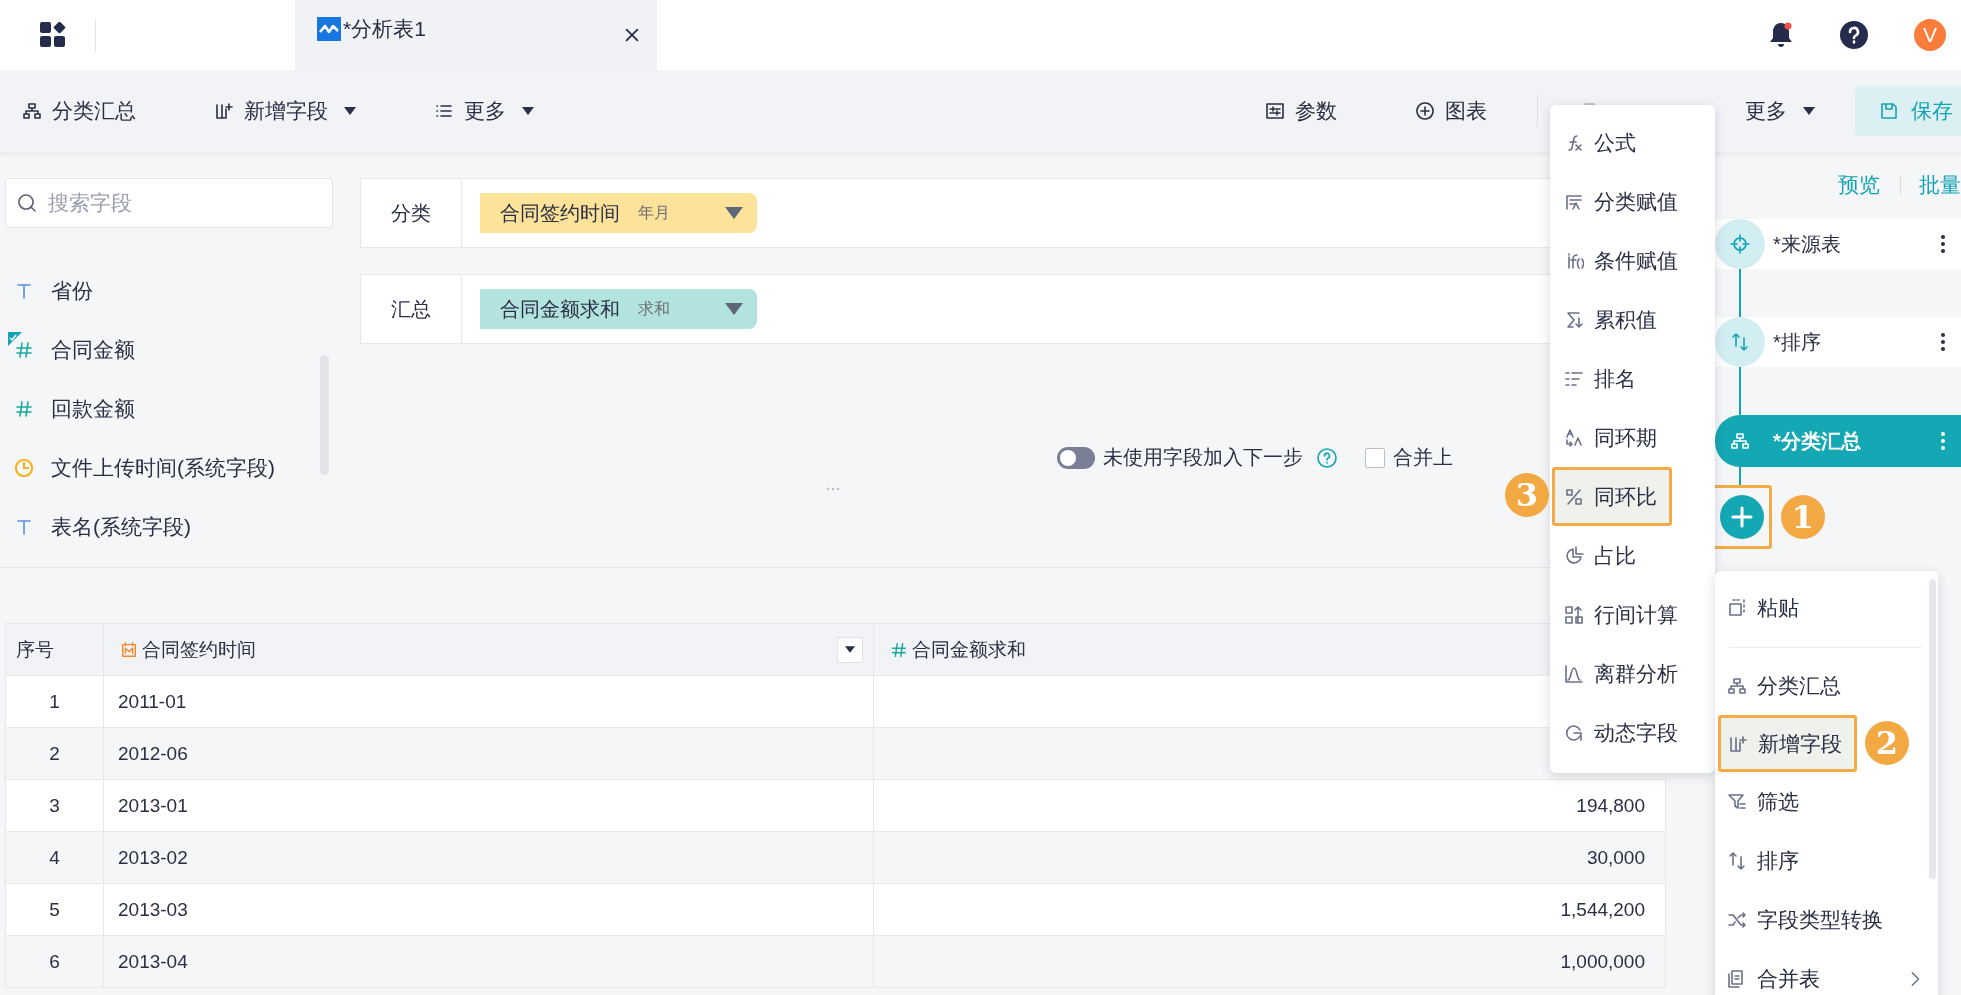  Describe the element at coordinates (152, 701) in the screenshot. I see `table-cell: 2011-01` at that location.